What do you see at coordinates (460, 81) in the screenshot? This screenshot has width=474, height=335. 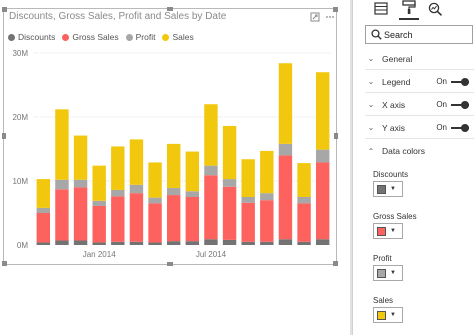 I see `legend-toggle` at bounding box center [460, 81].